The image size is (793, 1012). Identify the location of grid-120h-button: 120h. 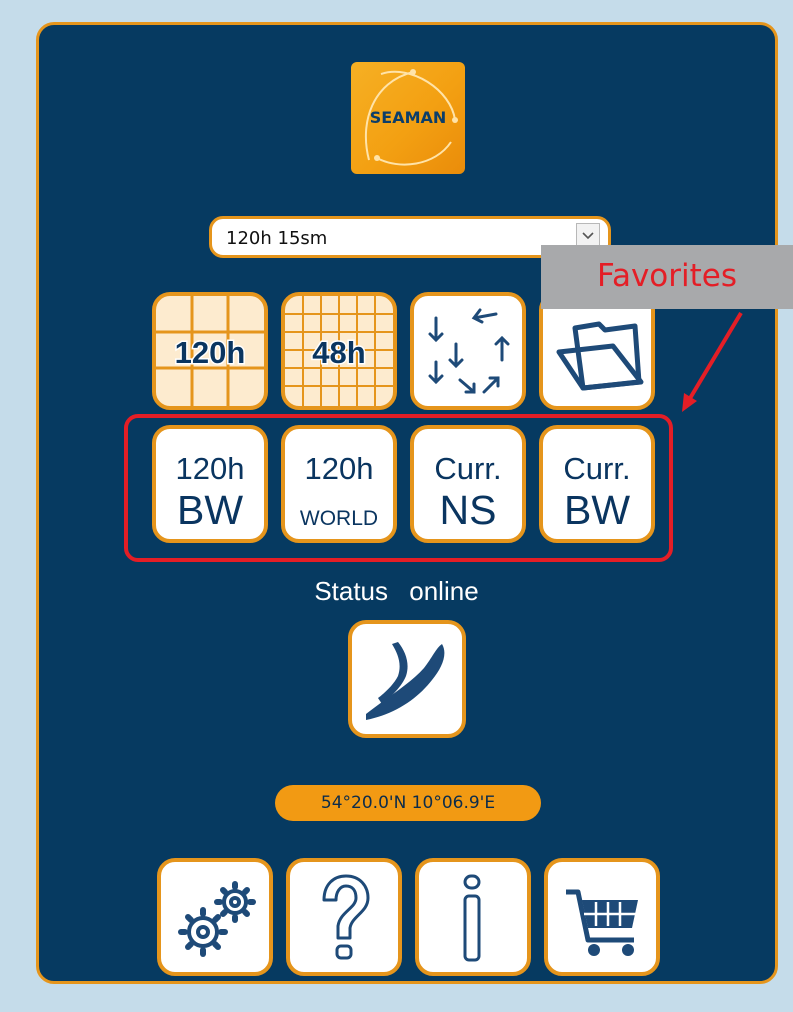
(210, 351).